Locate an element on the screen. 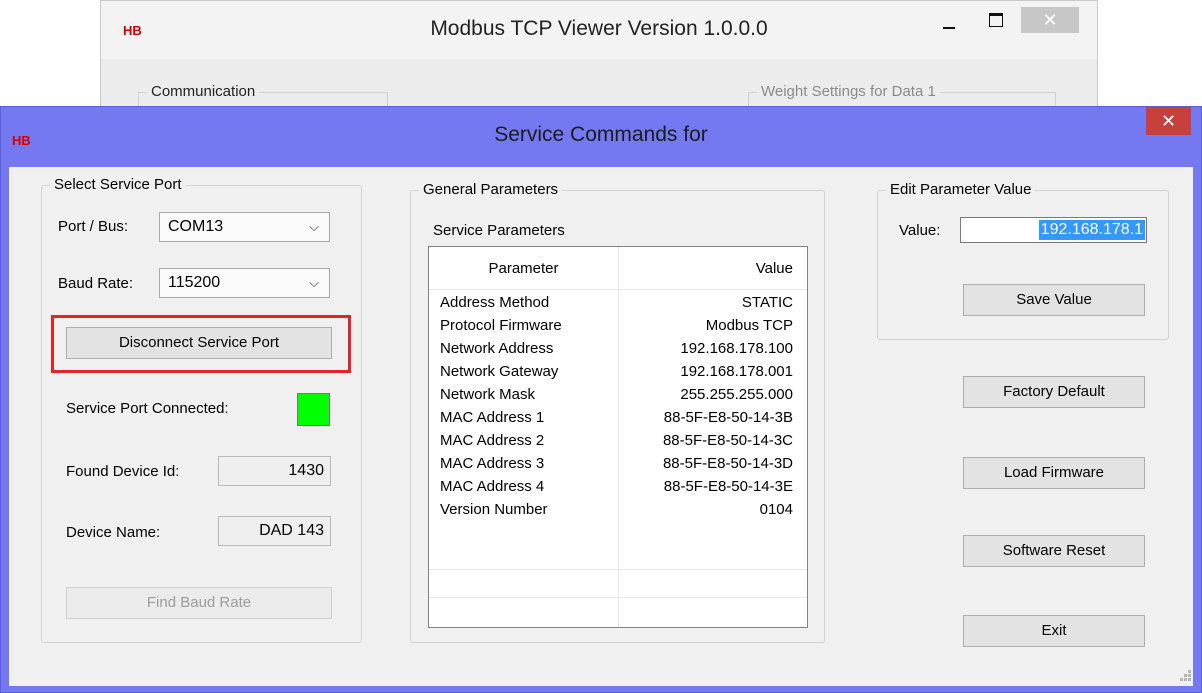 The width and height of the screenshot is (1202, 693). table-row: MAC Address 1 88-5F-E8-50-14-3B is located at coordinates (618, 418).